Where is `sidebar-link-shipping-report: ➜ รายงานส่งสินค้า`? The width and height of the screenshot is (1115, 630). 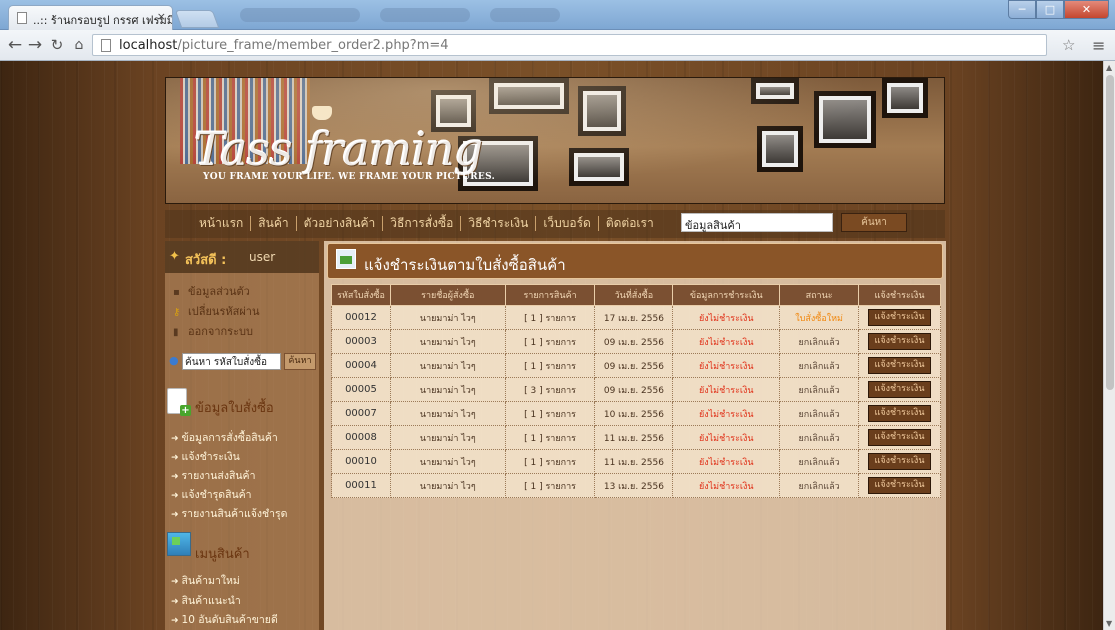
sidebar-link-shipping-report: ➜ รายงานส่งสินค้า is located at coordinates (213, 475).